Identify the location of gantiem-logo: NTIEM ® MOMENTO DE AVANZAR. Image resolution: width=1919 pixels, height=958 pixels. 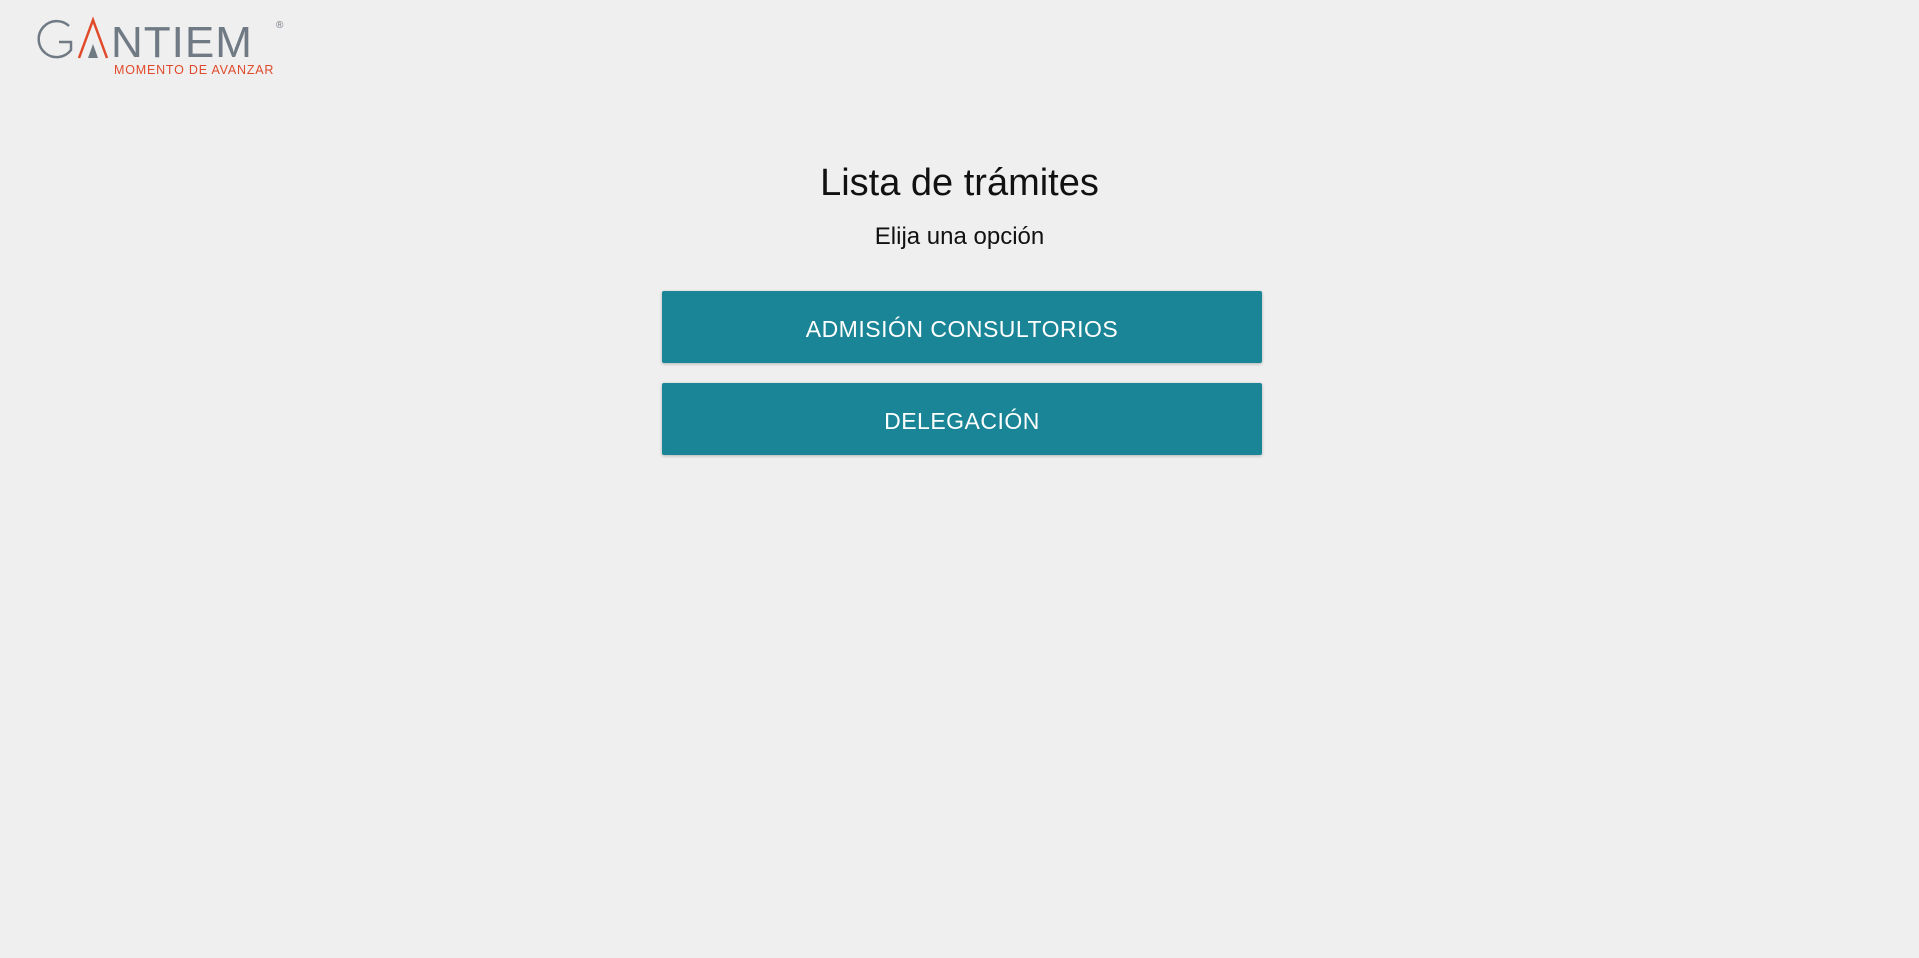
(163, 46).